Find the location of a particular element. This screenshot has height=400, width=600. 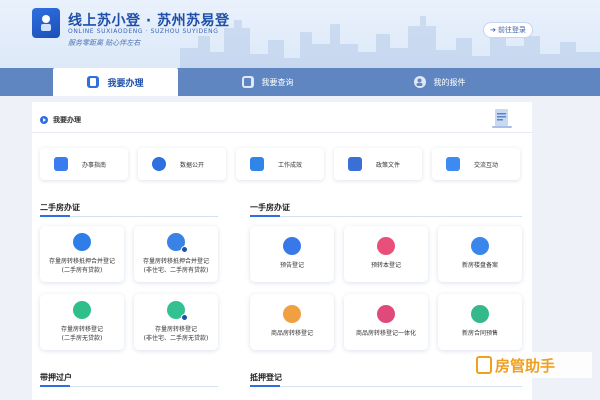

service-card: 新房合同预售 is located at coordinates (480, 322).